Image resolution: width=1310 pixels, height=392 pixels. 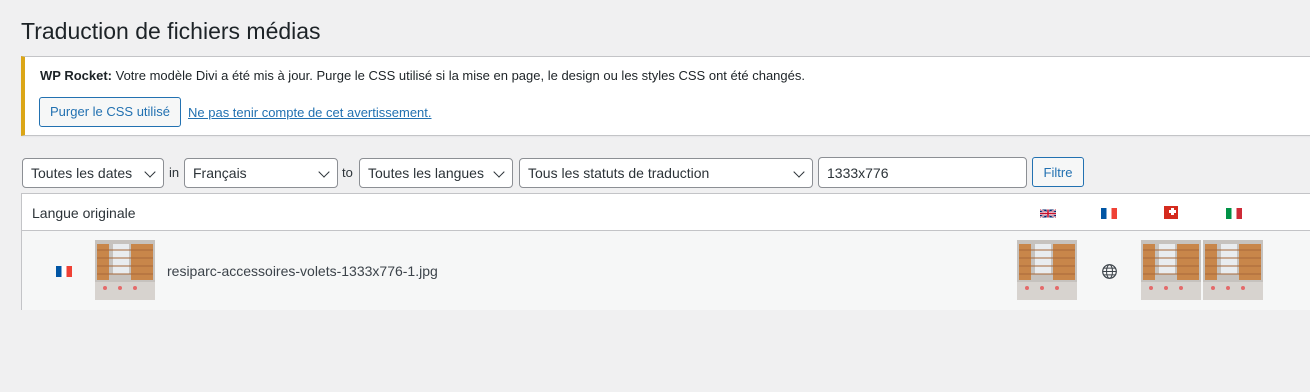 I want to click on globe-icon, so click(x=1109, y=271).